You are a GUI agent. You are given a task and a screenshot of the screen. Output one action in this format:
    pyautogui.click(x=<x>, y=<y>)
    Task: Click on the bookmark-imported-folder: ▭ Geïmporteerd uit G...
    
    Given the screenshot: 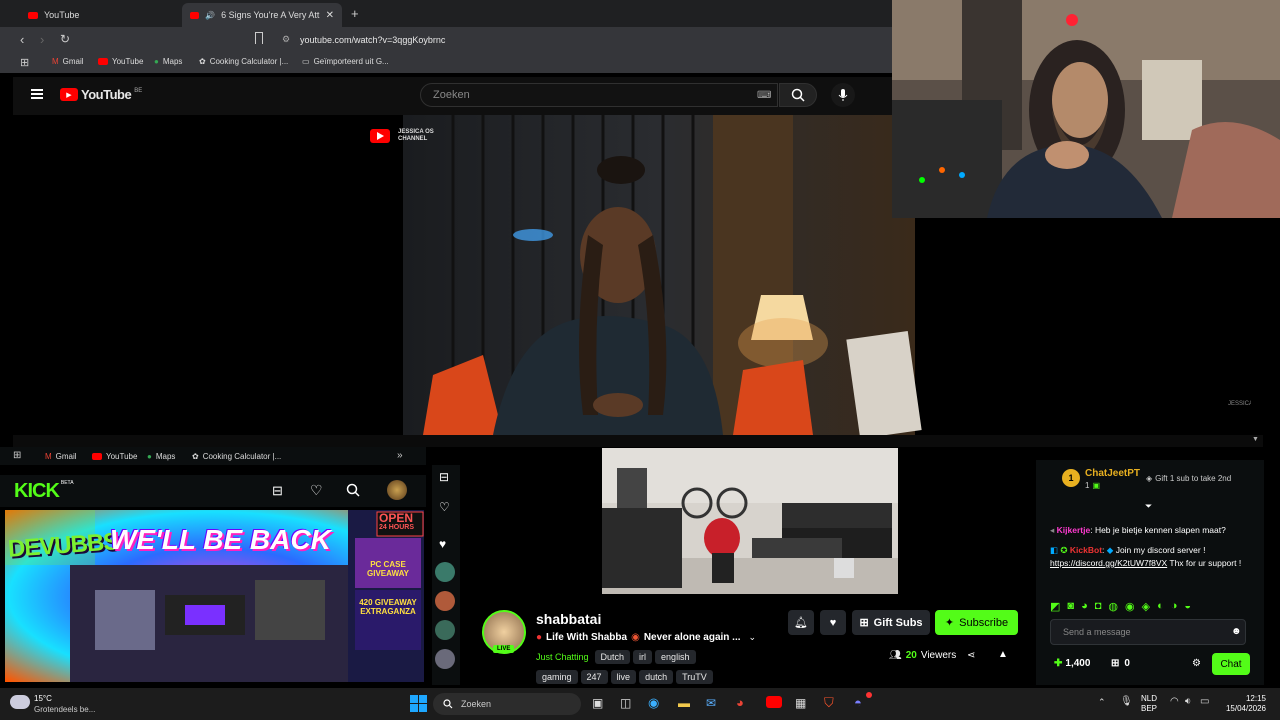 What is the action you would take?
    pyautogui.click(x=345, y=61)
    